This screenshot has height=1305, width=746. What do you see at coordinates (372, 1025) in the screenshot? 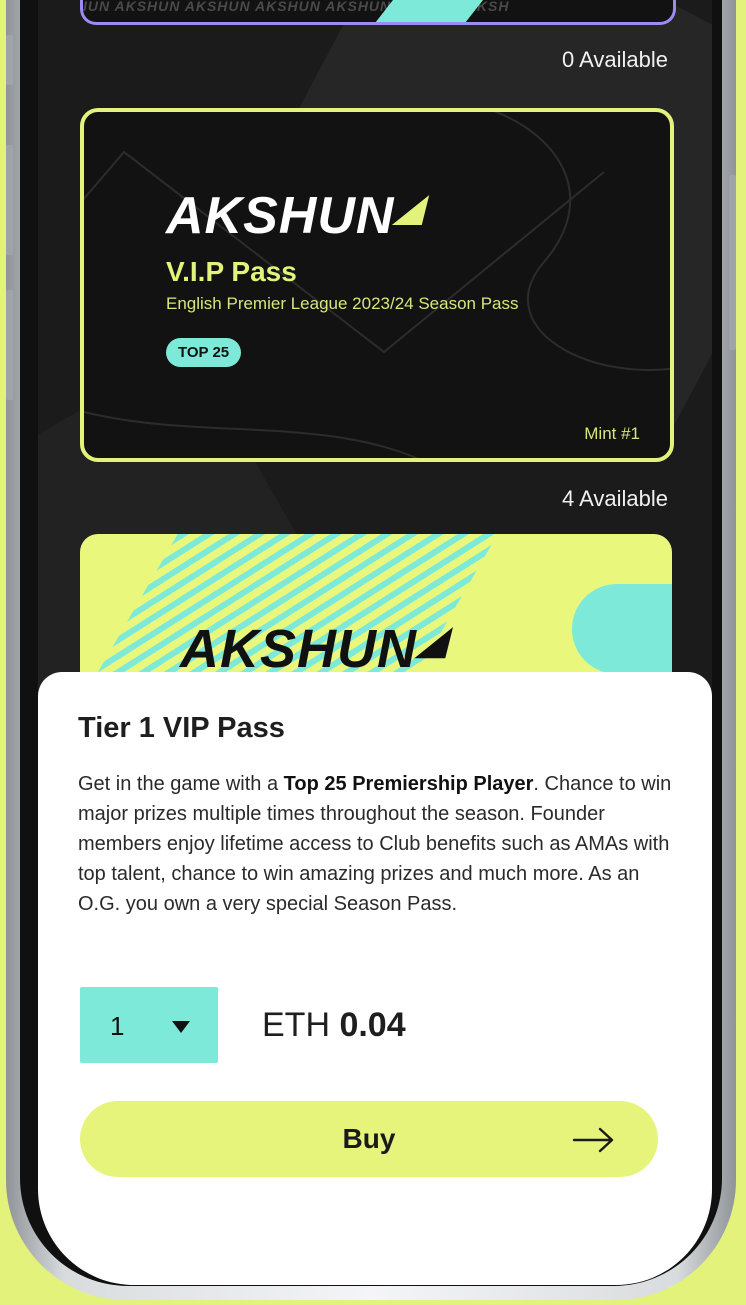
I see `price-amount: 0.04` at bounding box center [372, 1025].